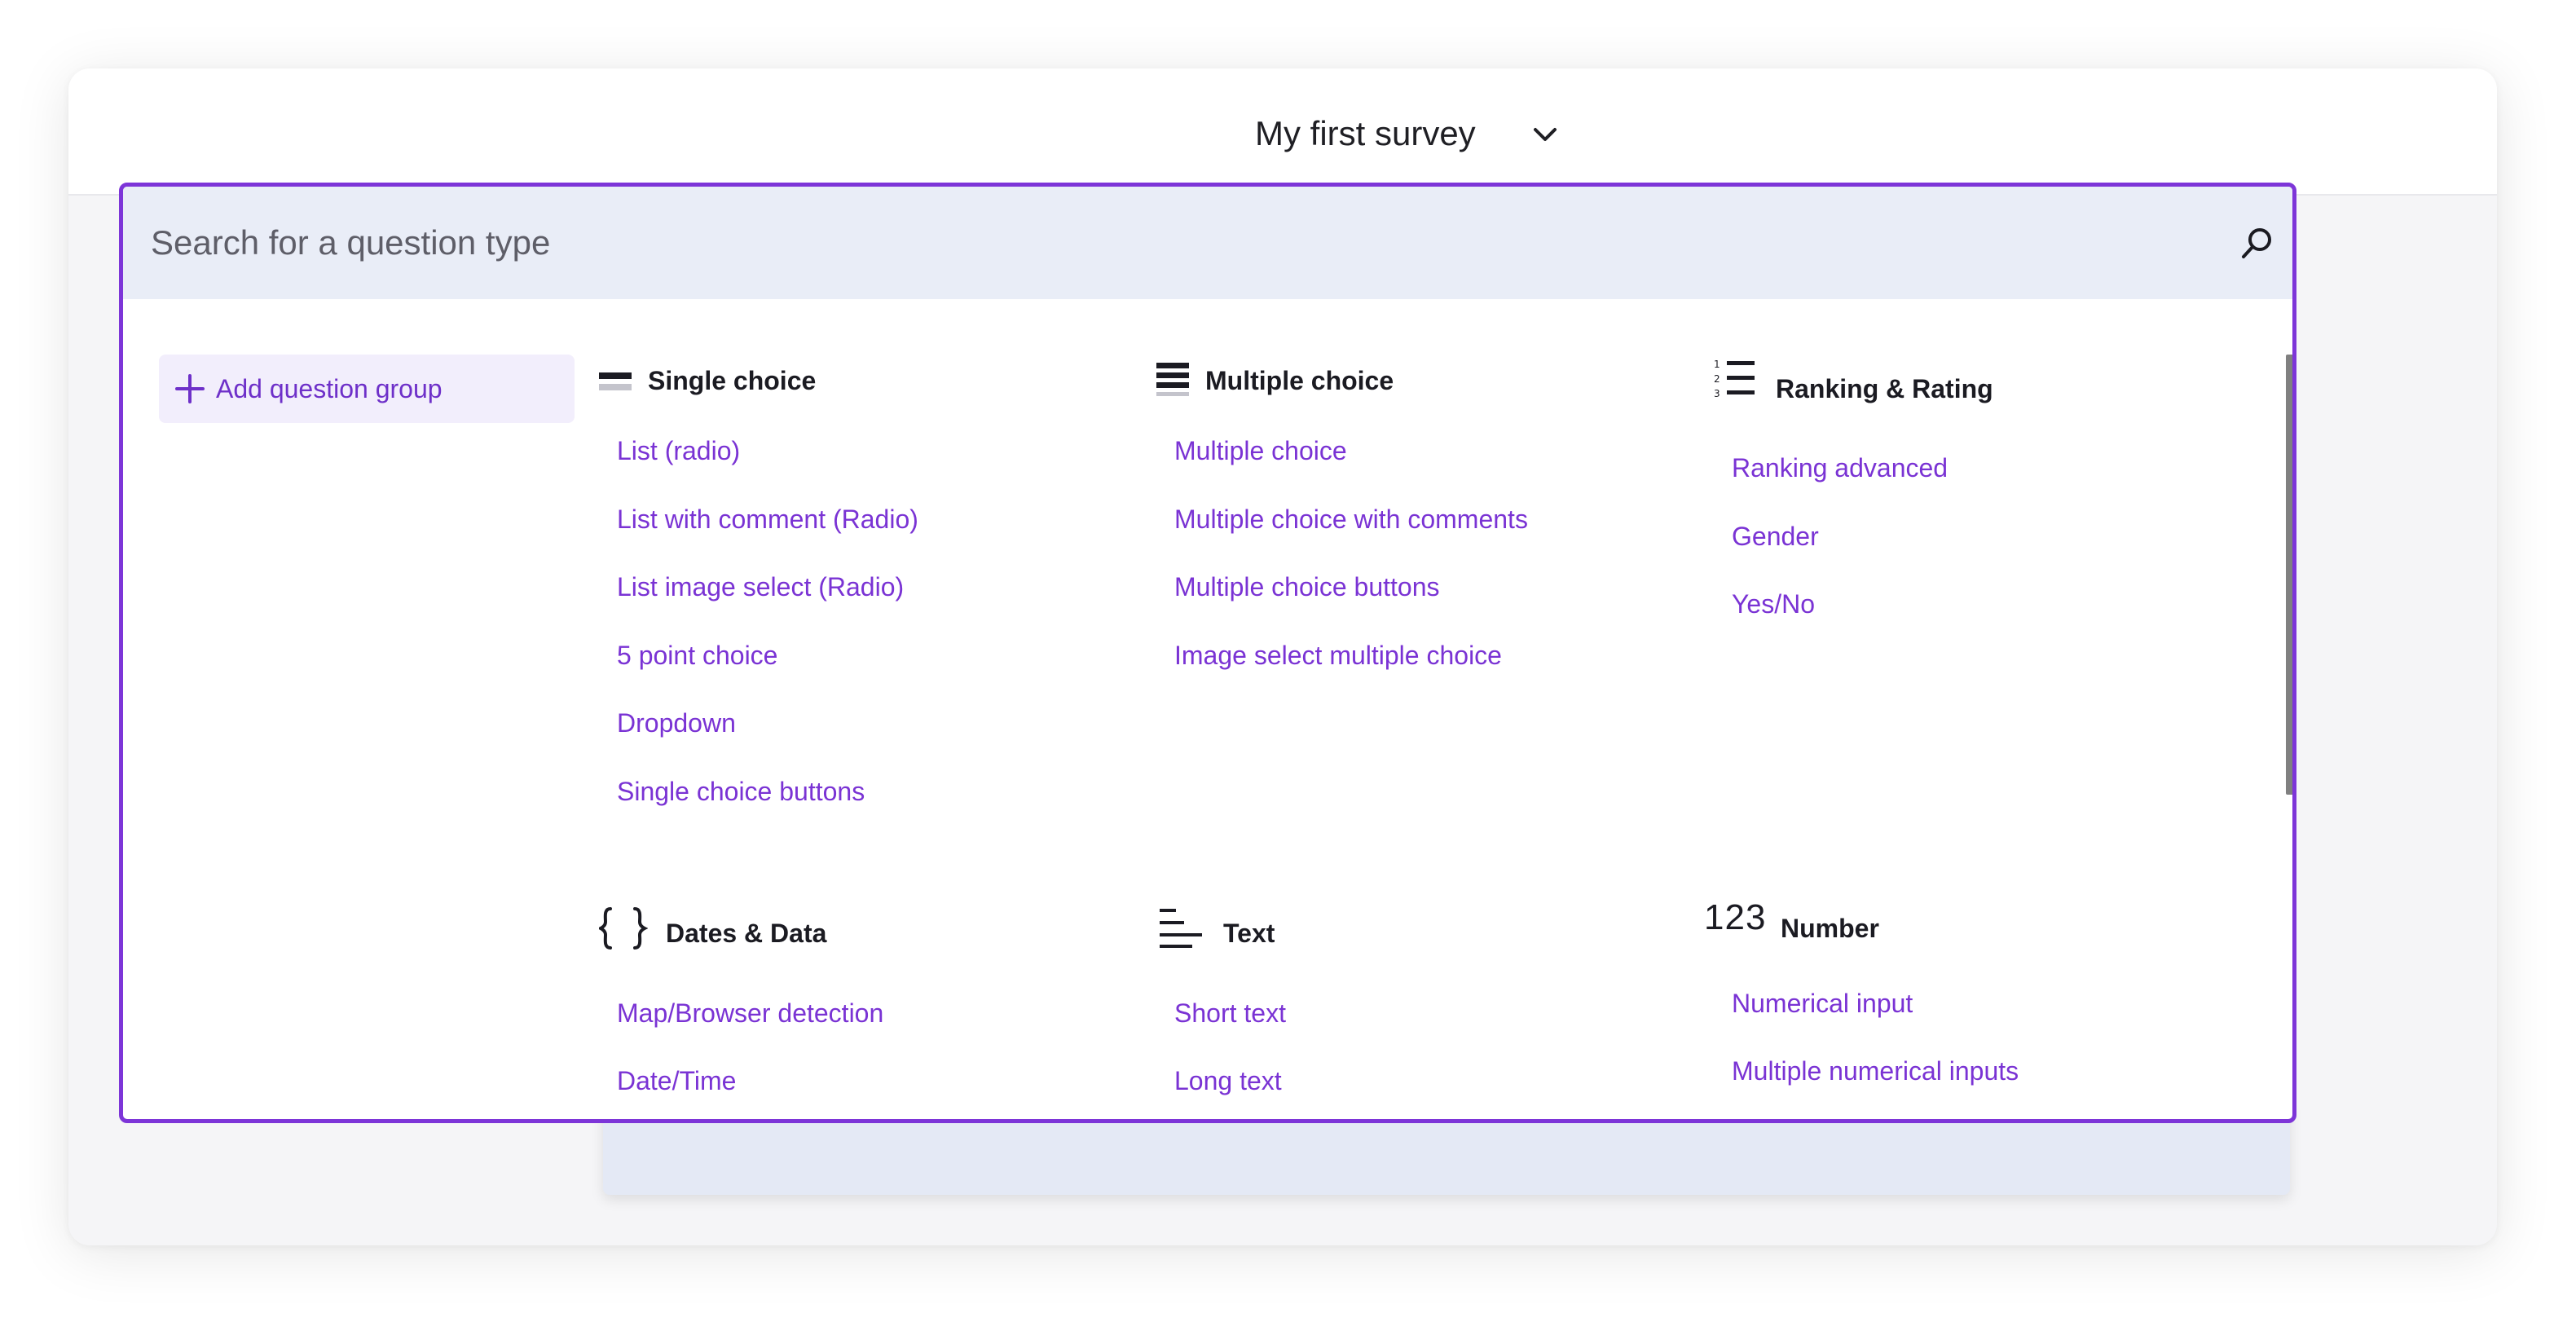 The height and width of the screenshot is (1322, 2576). I want to click on add-question-group-button: Add question group, so click(367, 389).